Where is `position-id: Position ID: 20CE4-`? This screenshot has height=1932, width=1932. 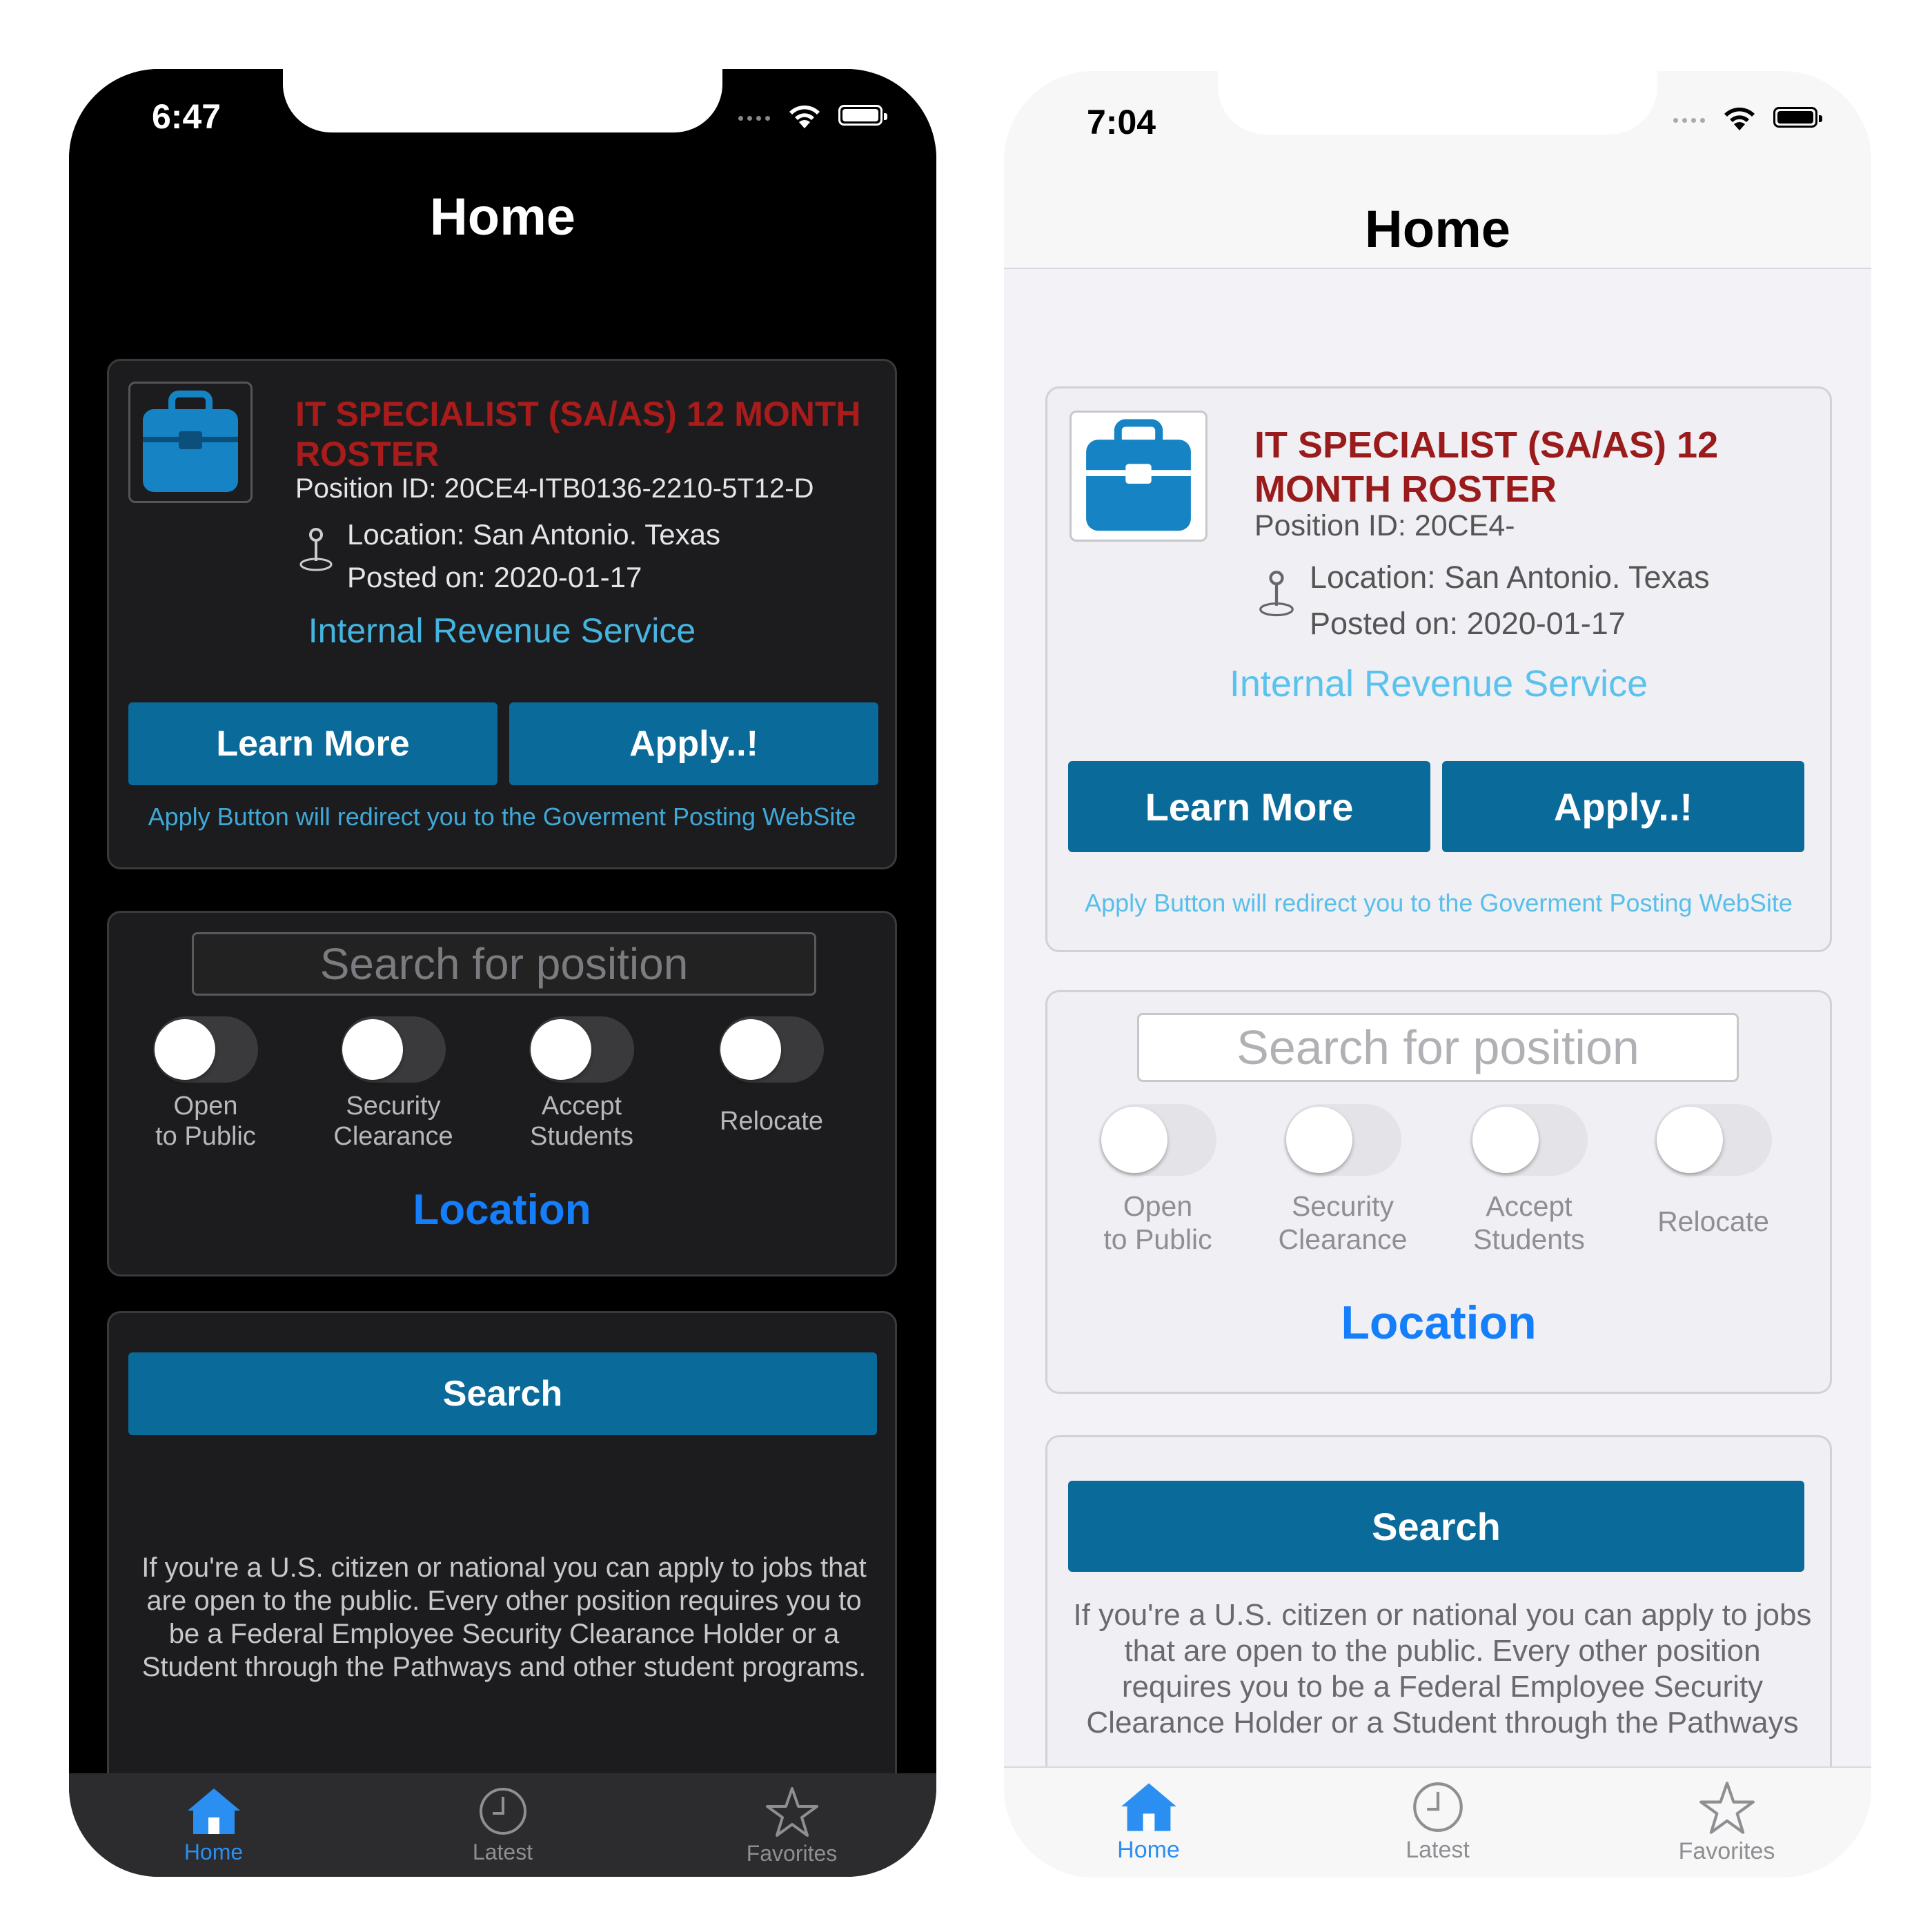
position-id: Position ID: 20CE4- is located at coordinates (1384, 525).